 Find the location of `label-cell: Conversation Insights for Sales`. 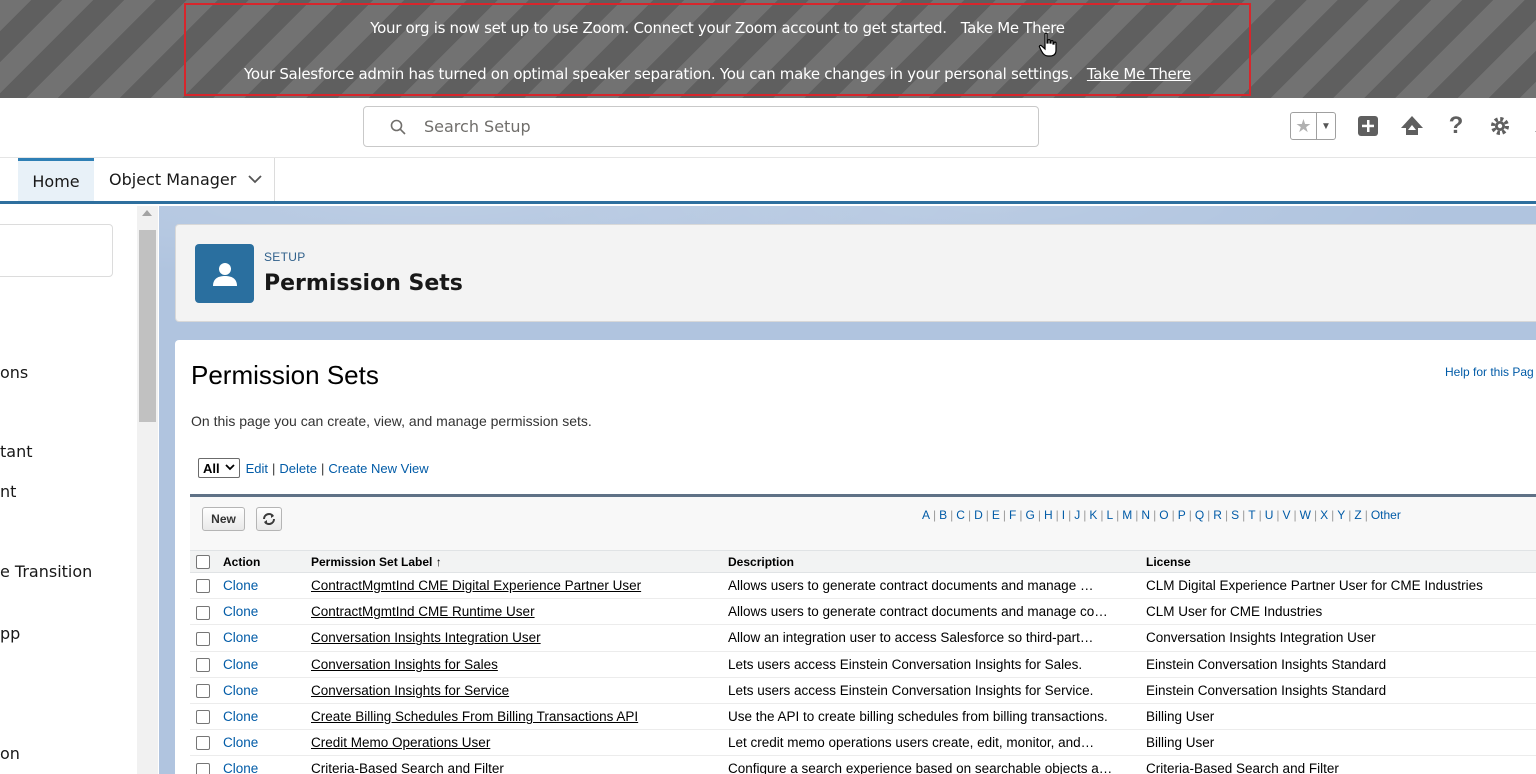

label-cell: Conversation Insights for Sales is located at coordinates (513, 664).